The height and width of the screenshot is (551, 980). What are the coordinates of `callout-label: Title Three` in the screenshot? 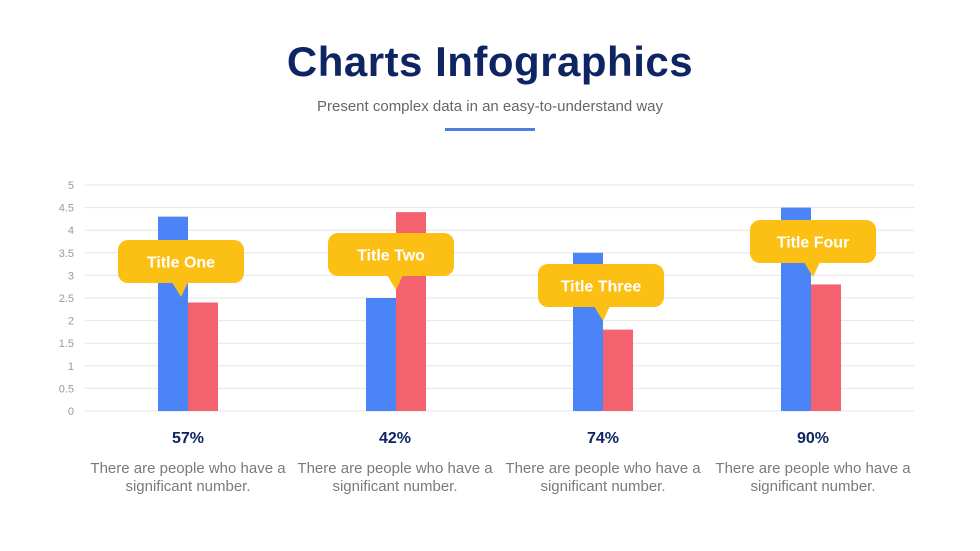 It's located at (601, 287).